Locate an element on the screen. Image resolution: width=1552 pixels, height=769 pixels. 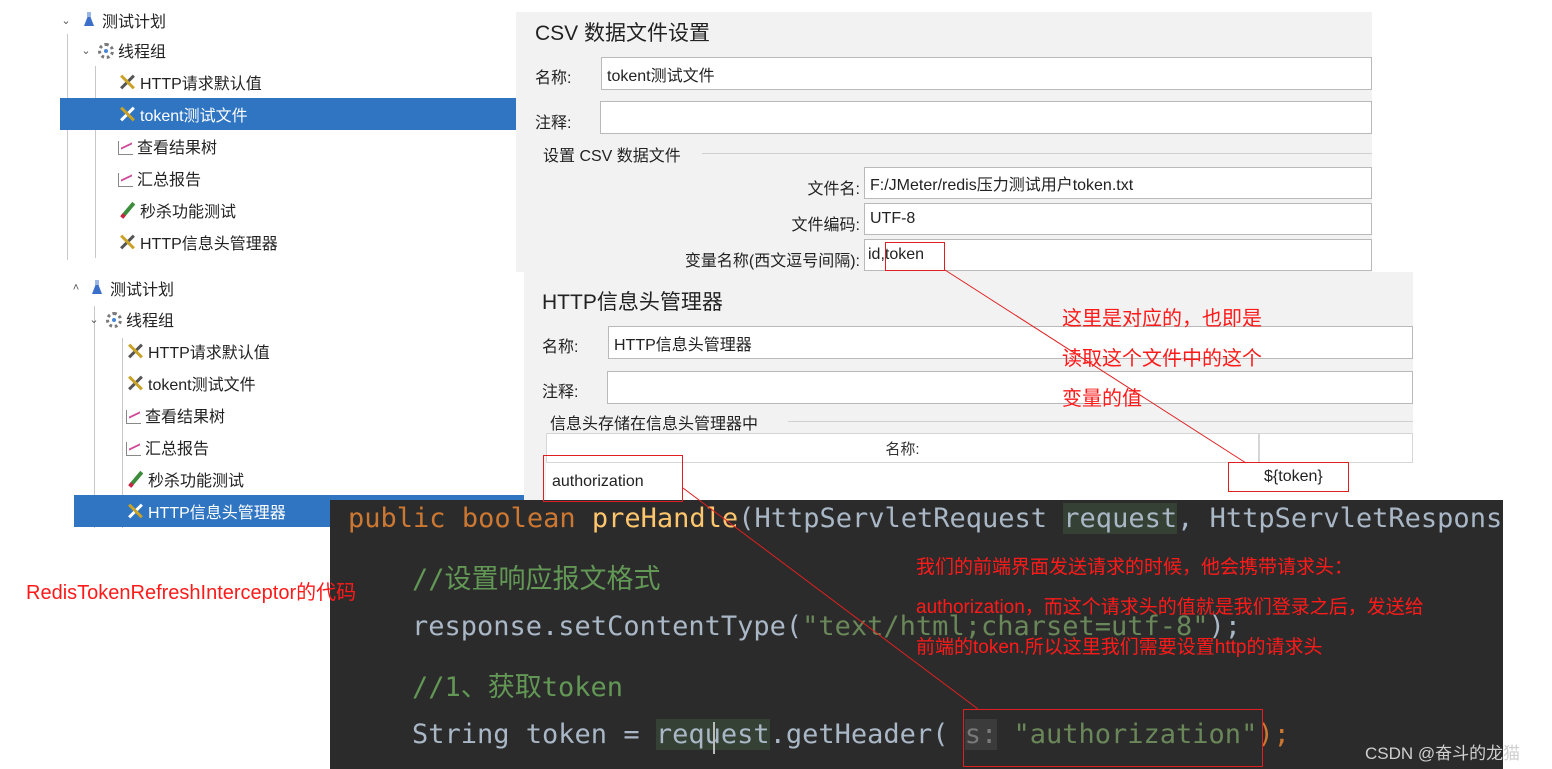
annotation-mapping-line1: 这里是对应的，也即是 is located at coordinates (1162, 319).